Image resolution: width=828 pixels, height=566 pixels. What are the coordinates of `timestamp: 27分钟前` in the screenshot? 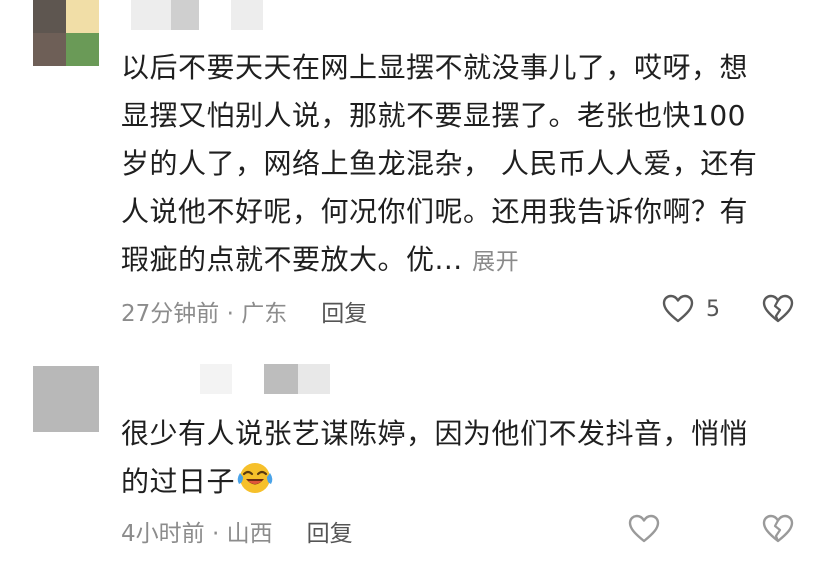 It's located at (170, 314).